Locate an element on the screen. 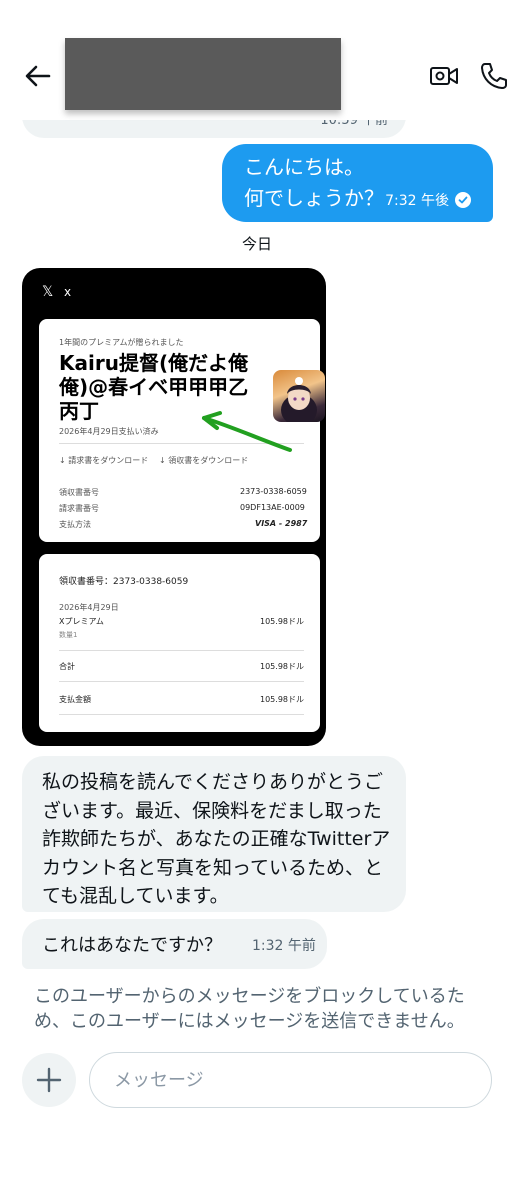  message-time: 1:32 午前 is located at coordinates (284, 946).